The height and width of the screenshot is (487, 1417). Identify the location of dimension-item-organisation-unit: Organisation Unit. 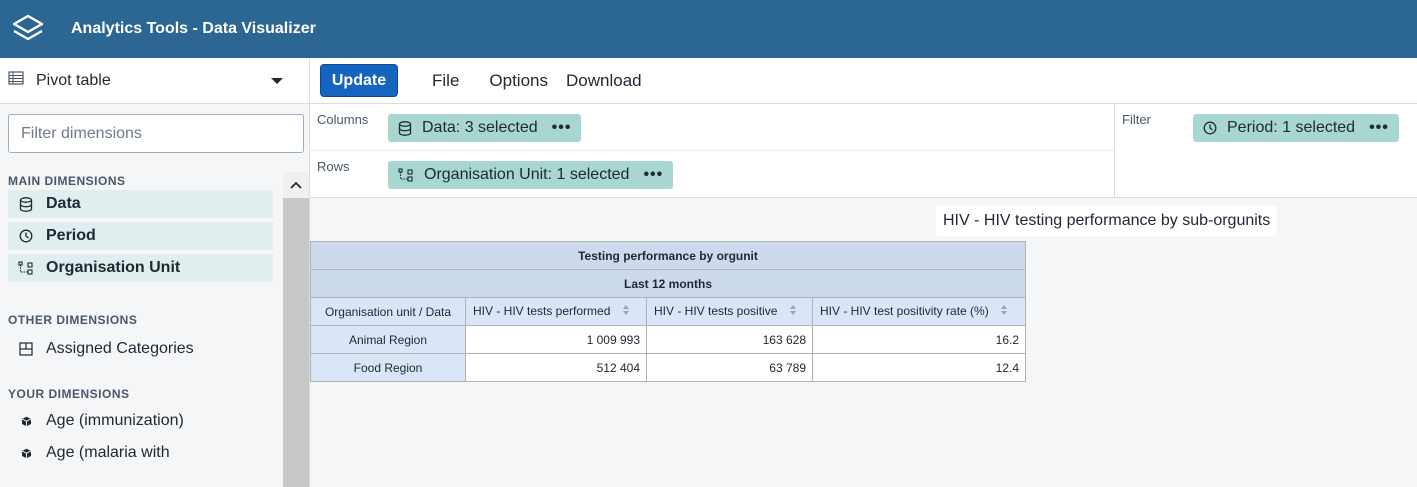
(140, 268).